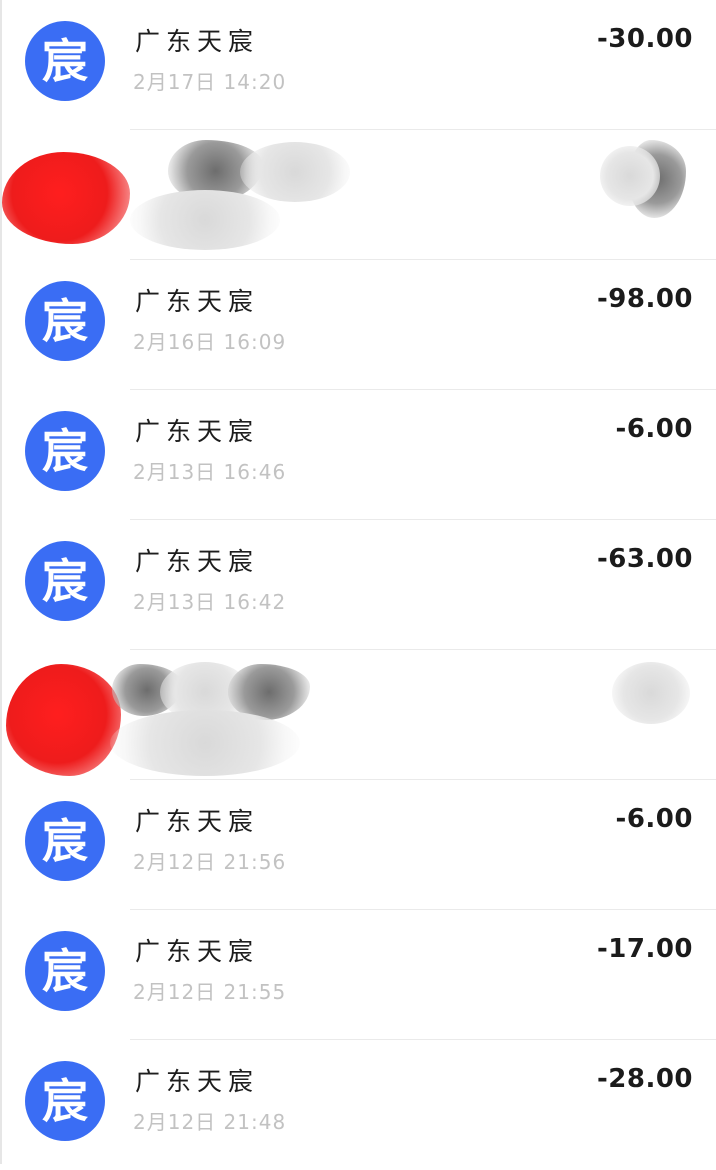  I want to click on transaction-amount: -28.00, so click(644, 1079).